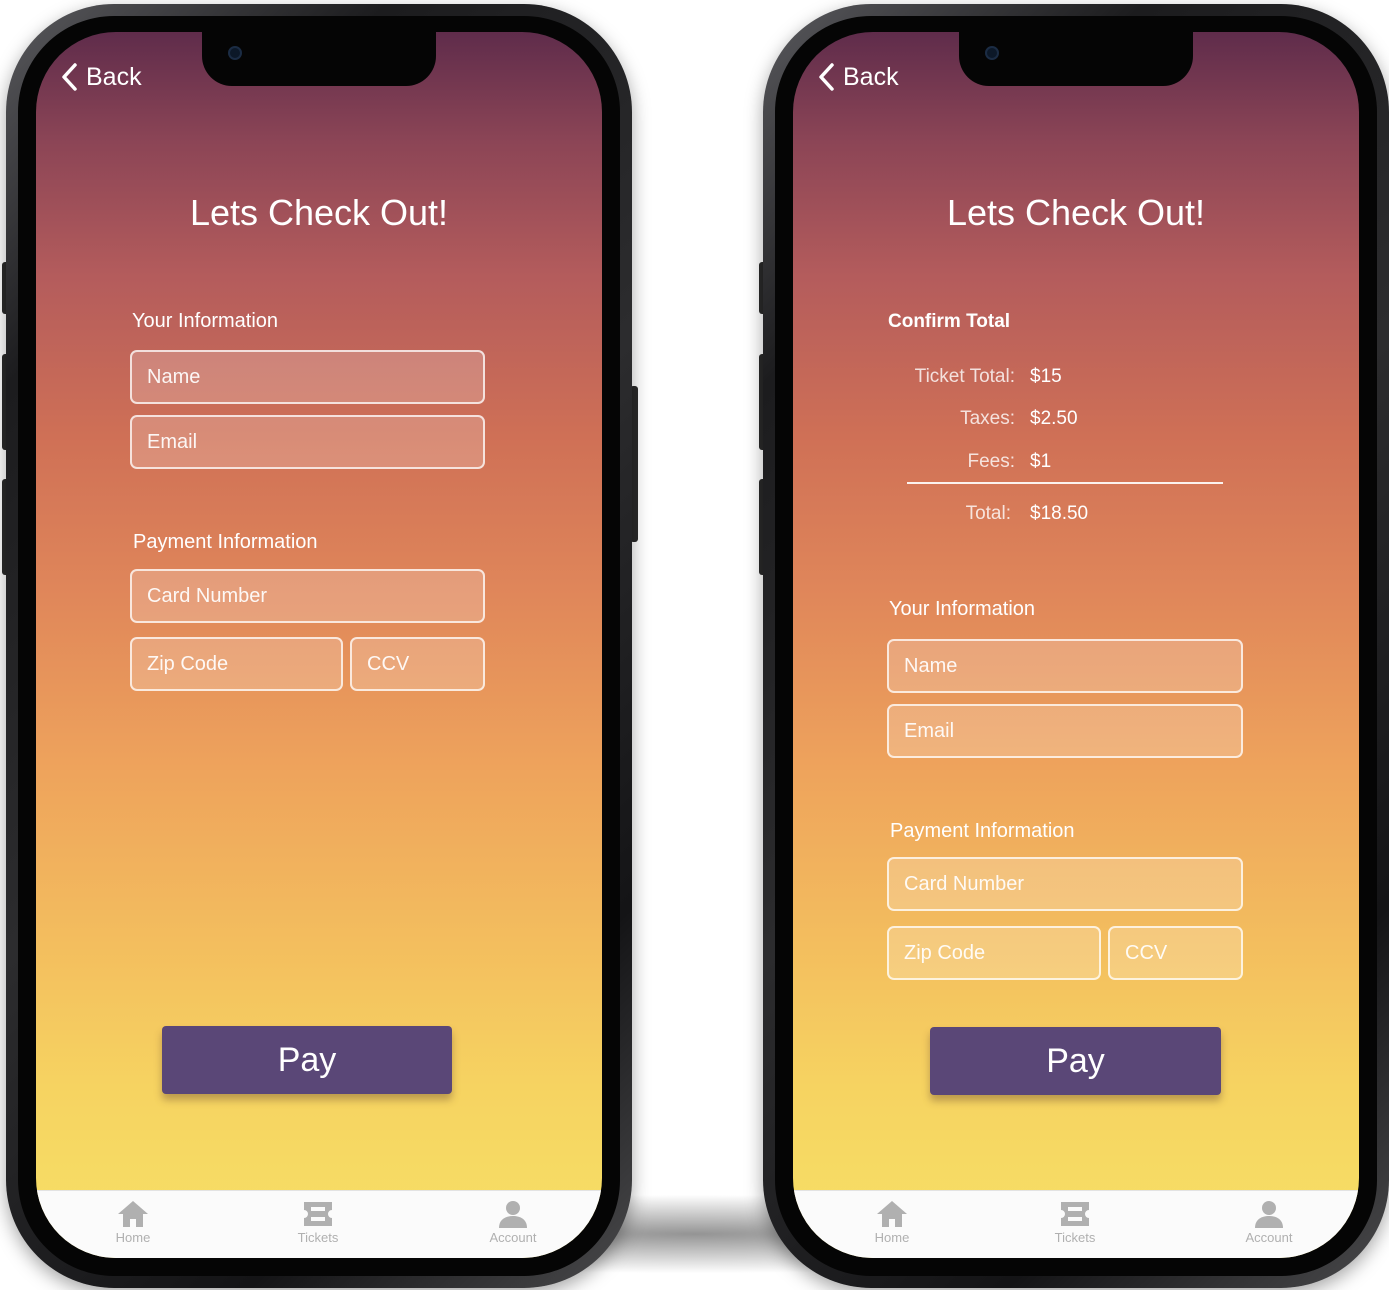 The image size is (1389, 1290). What do you see at coordinates (1065, 483) in the screenshot?
I see `total-divider` at bounding box center [1065, 483].